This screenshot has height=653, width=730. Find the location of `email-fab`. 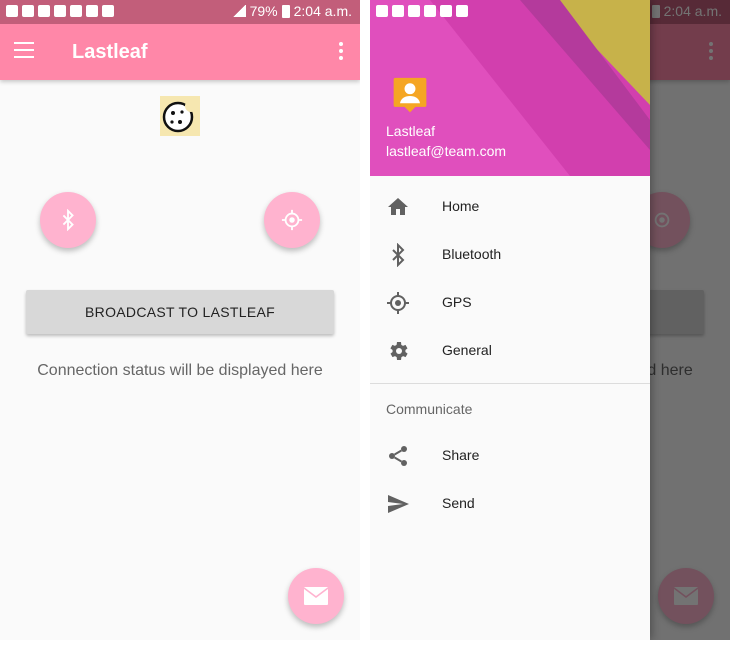

email-fab is located at coordinates (316, 596).